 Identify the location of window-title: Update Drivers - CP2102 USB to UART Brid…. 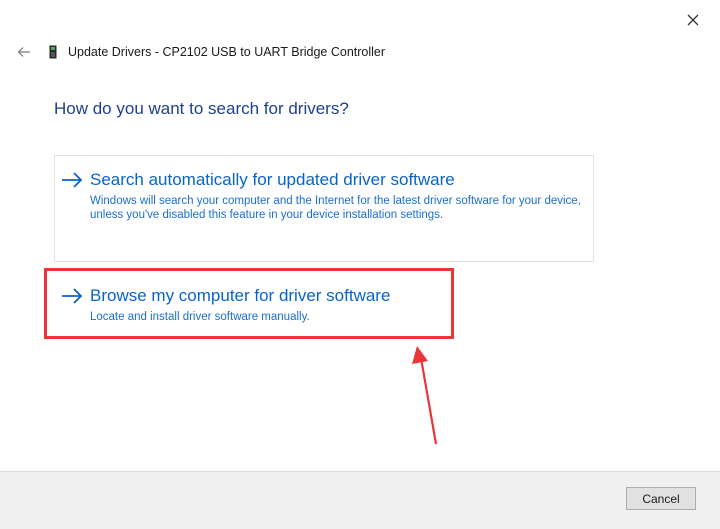
(227, 52).